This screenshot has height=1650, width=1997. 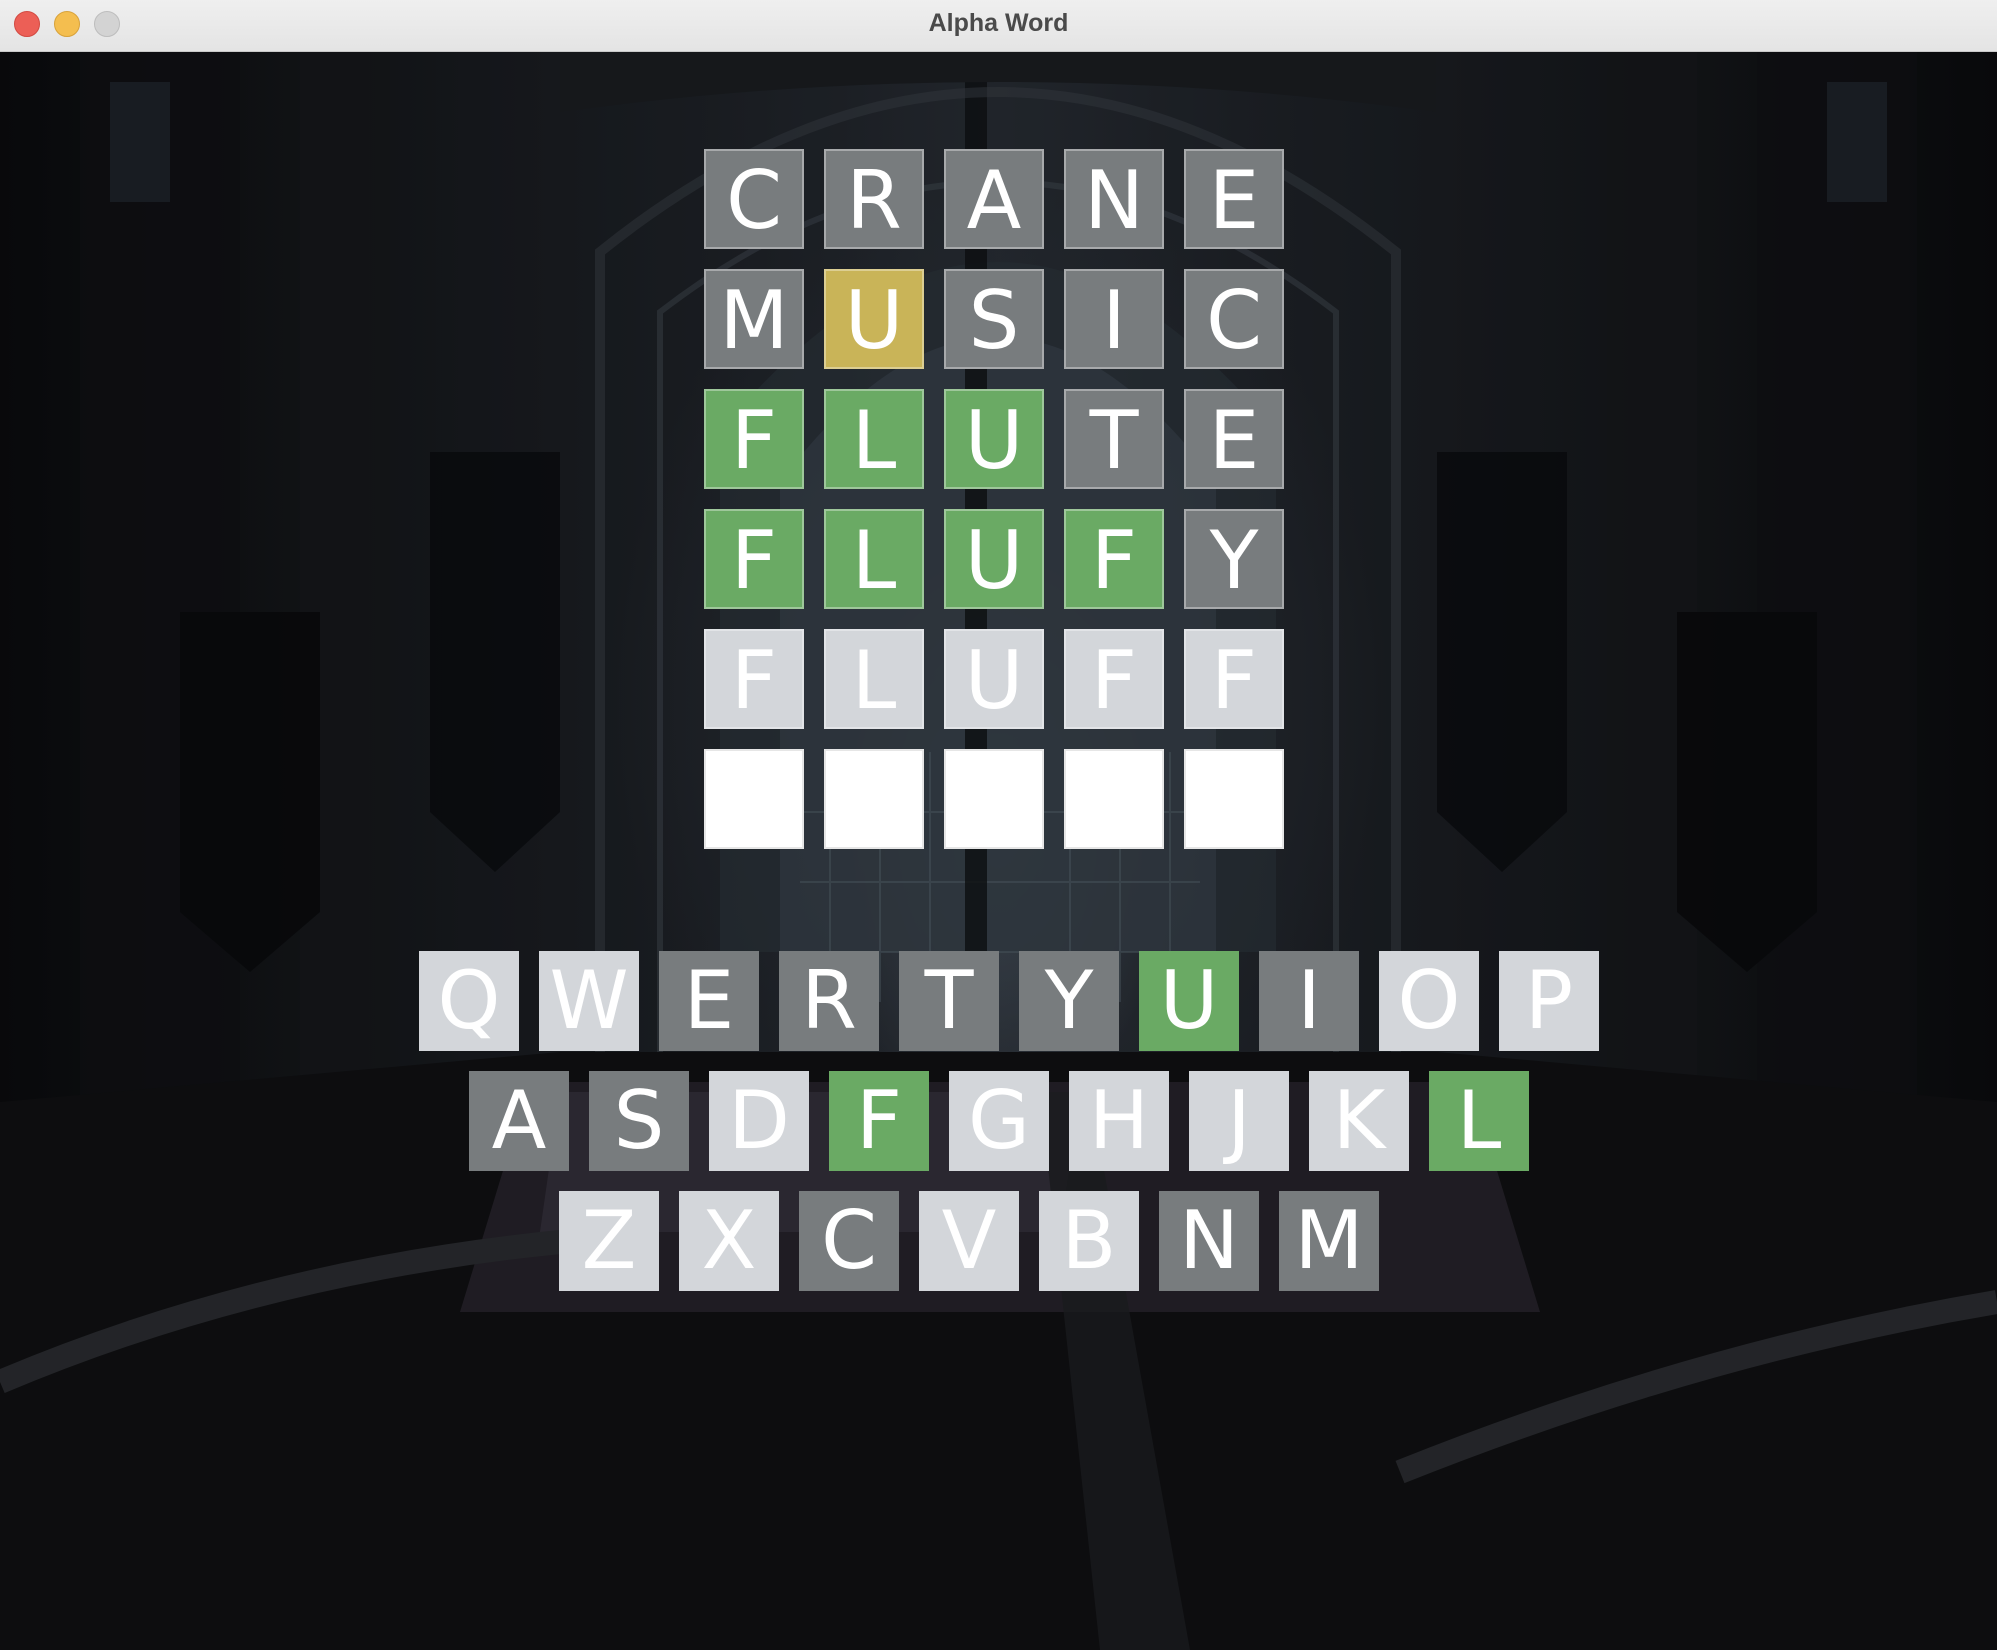 I want to click on key-v: V, so click(x=969, y=1241).